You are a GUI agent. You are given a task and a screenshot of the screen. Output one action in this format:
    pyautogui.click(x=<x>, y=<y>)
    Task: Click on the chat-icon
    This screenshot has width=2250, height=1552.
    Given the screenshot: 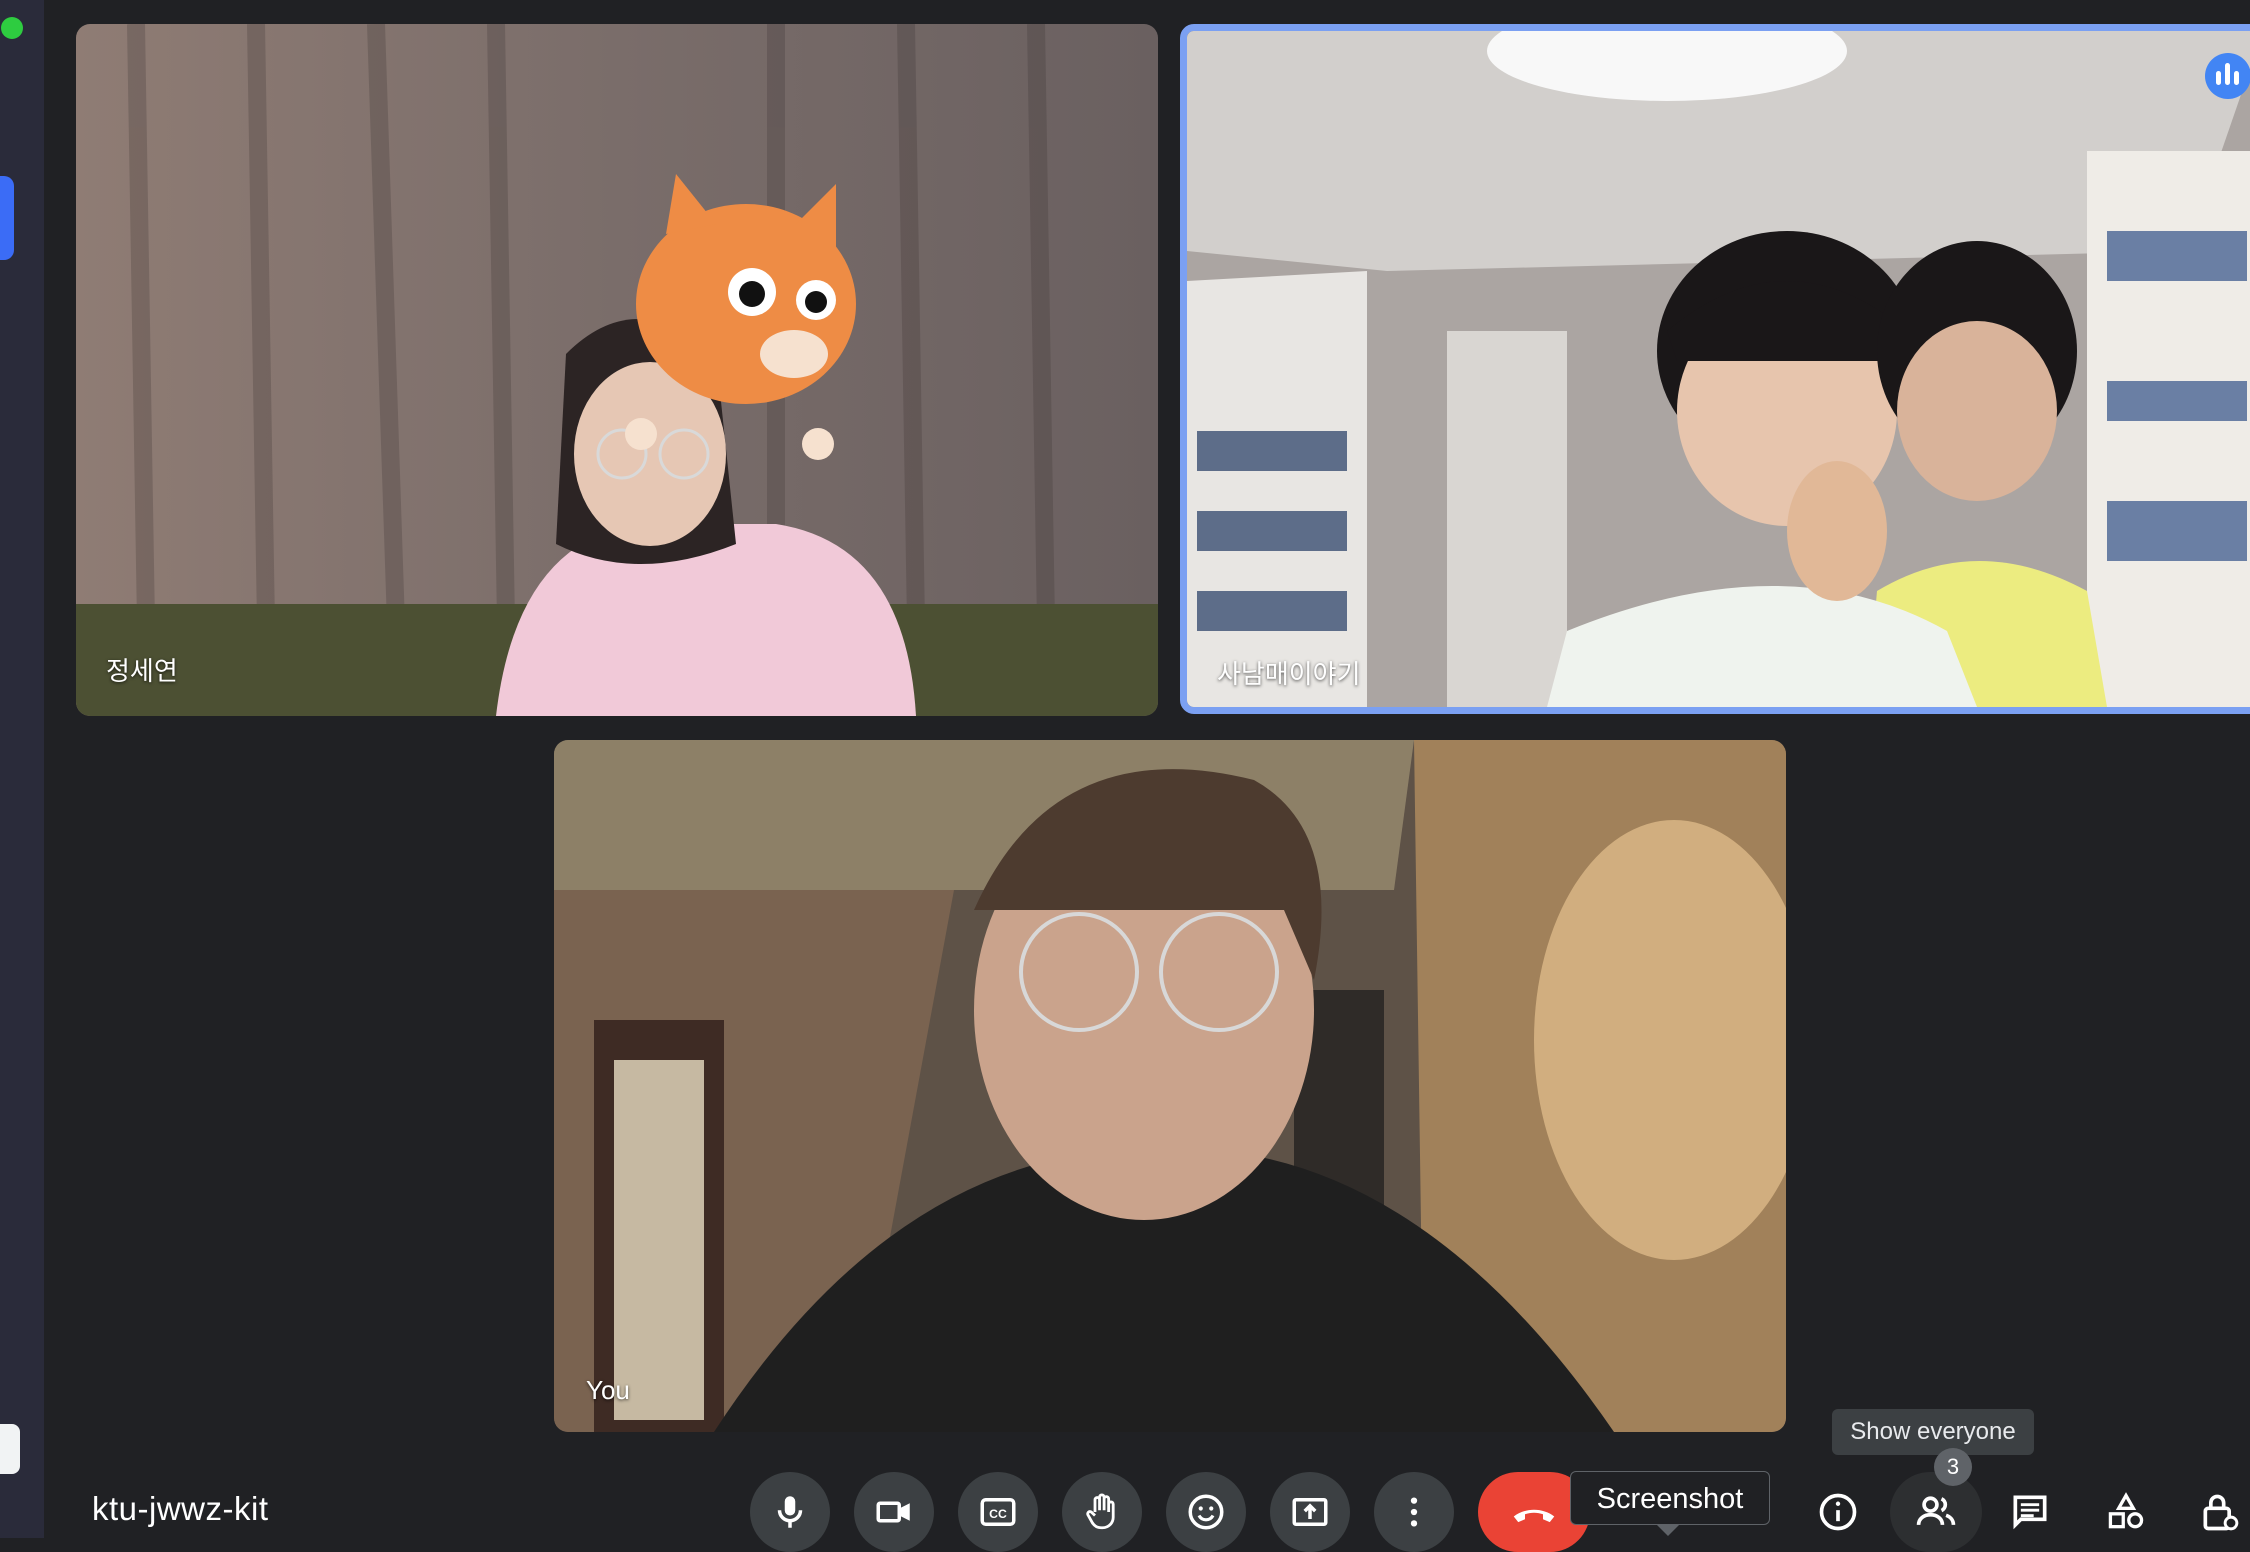 What is the action you would take?
    pyautogui.click(x=2030, y=1512)
    